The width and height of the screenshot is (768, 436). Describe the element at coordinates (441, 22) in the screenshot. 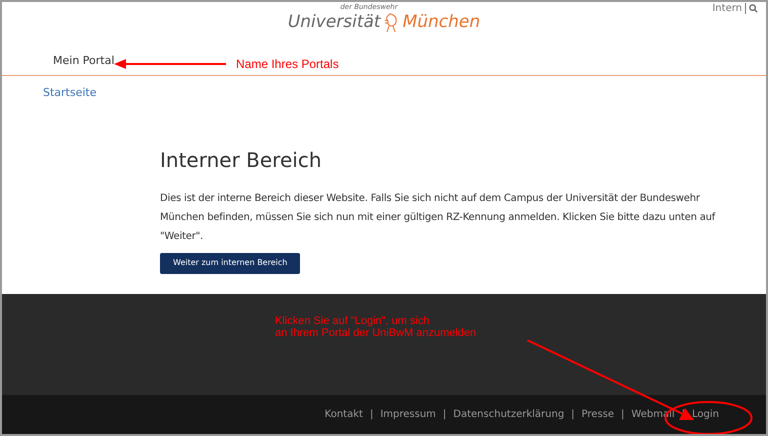

I see `logo-text: München` at that location.